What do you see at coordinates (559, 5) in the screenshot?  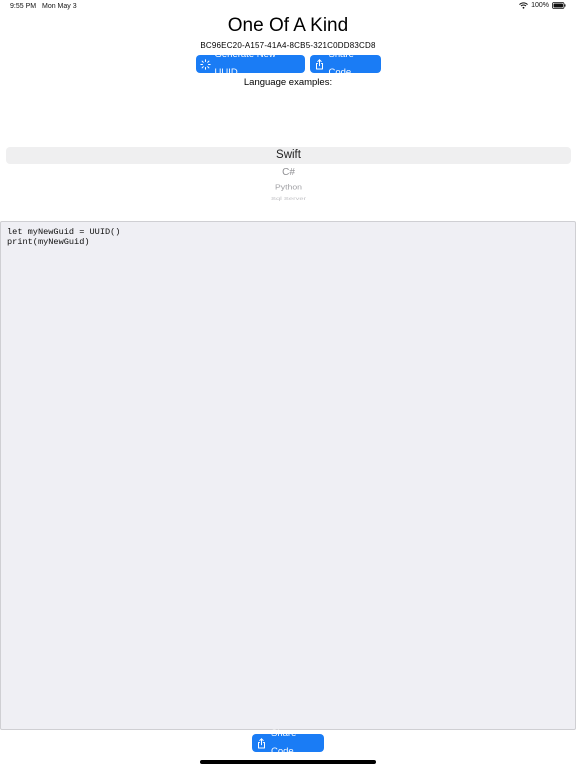 I see `battery-icon` at bounding box center [559, 5].